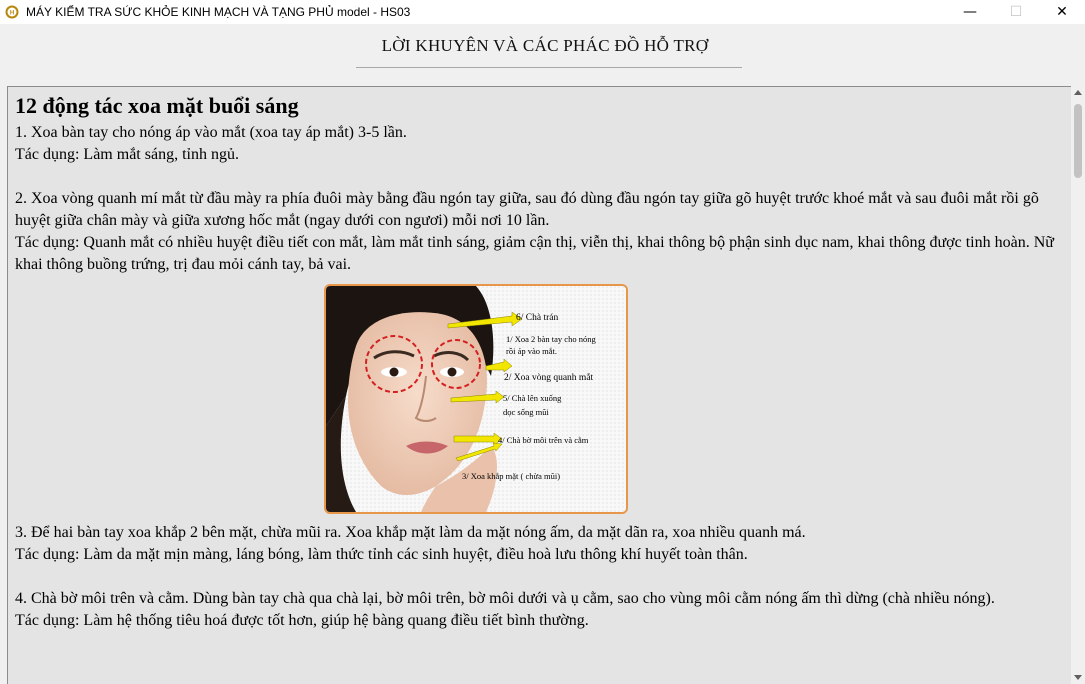 The height and width of the screenshot is (684, 1085). I want to click on scroll-up-icon, so click(1078, 92).